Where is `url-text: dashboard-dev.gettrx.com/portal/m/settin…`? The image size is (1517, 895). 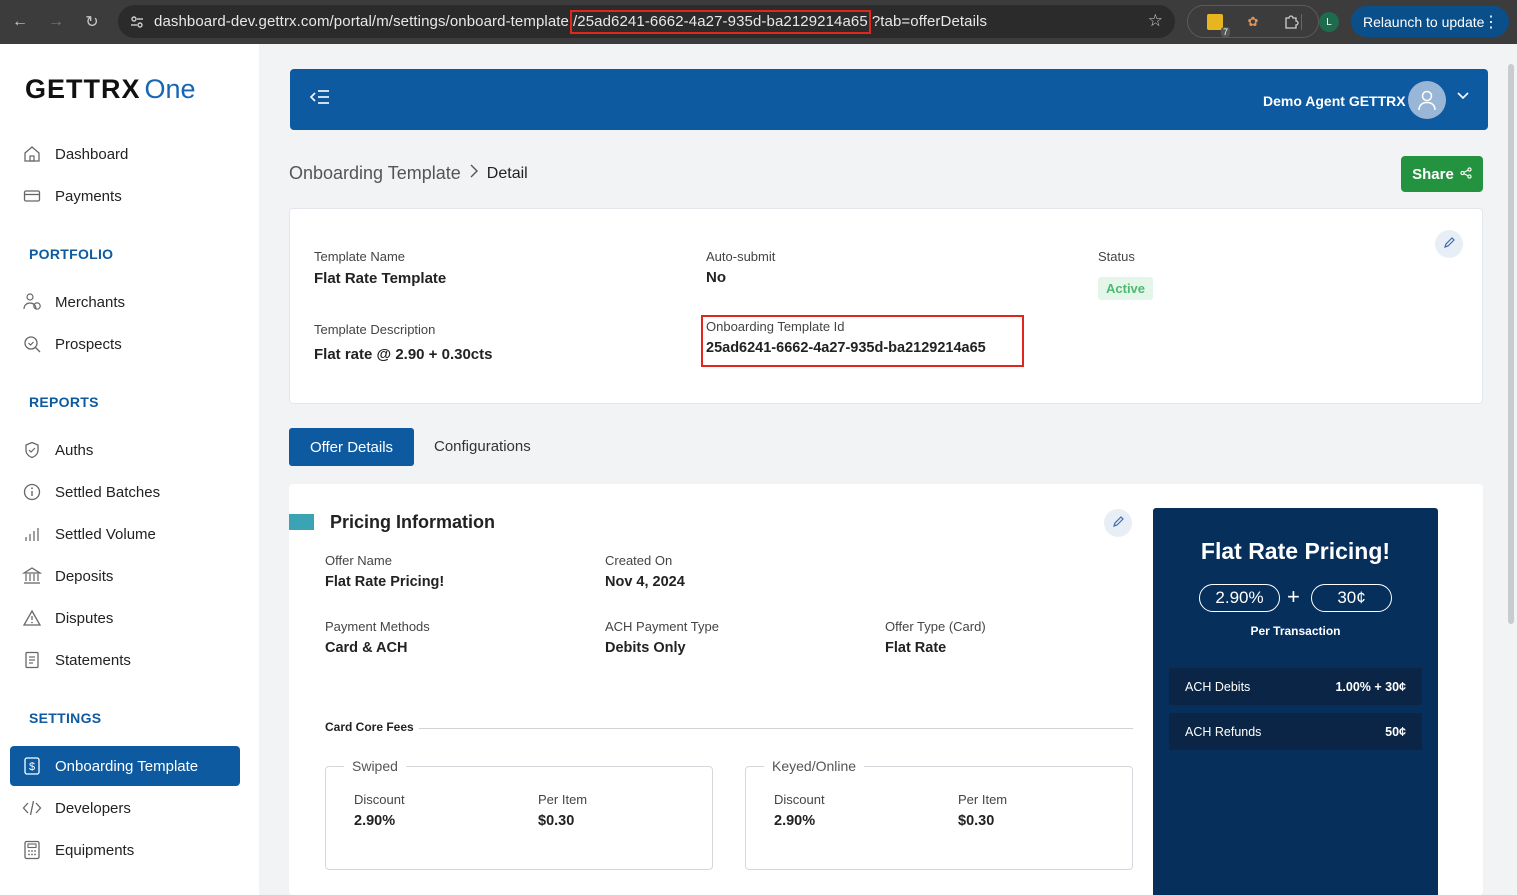 url-text: dashboard-dev.gettrx.com/portal/m/settin… is located at coordinates (571, 21).